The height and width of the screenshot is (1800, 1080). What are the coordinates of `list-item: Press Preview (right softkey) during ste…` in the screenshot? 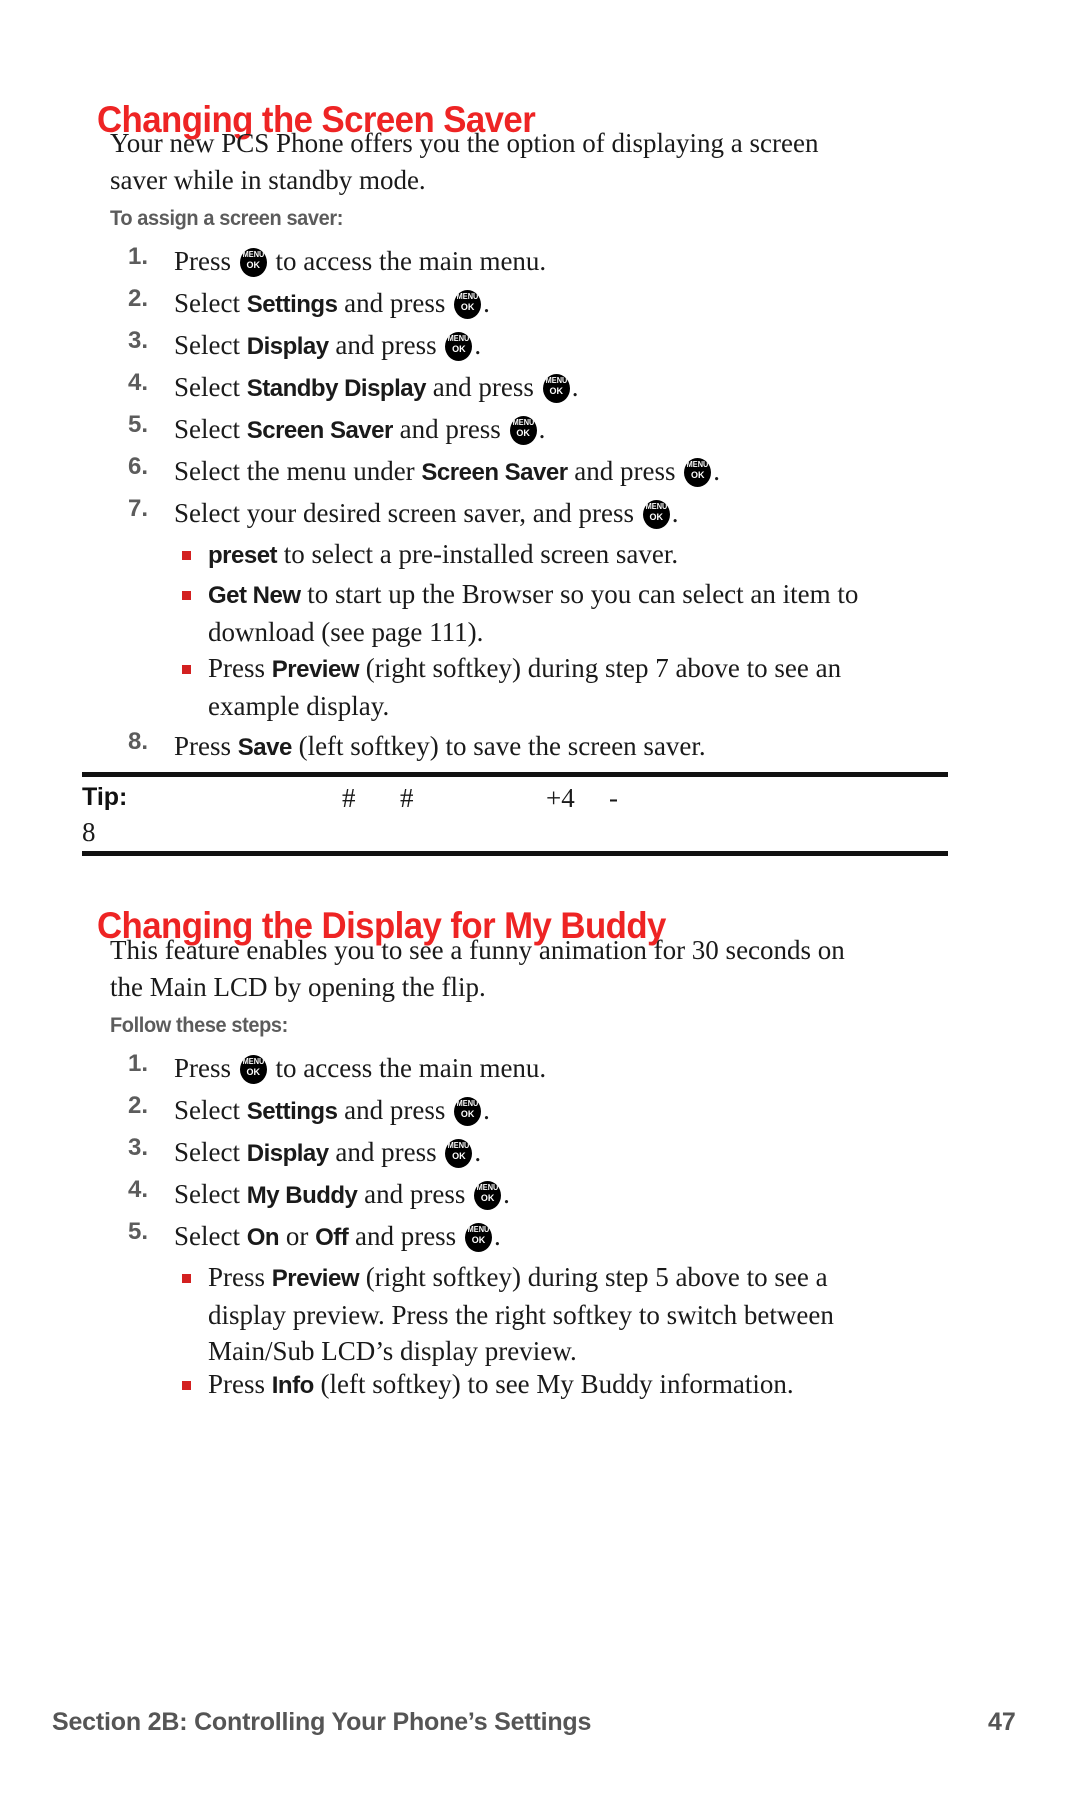 It's located at (562, 687).